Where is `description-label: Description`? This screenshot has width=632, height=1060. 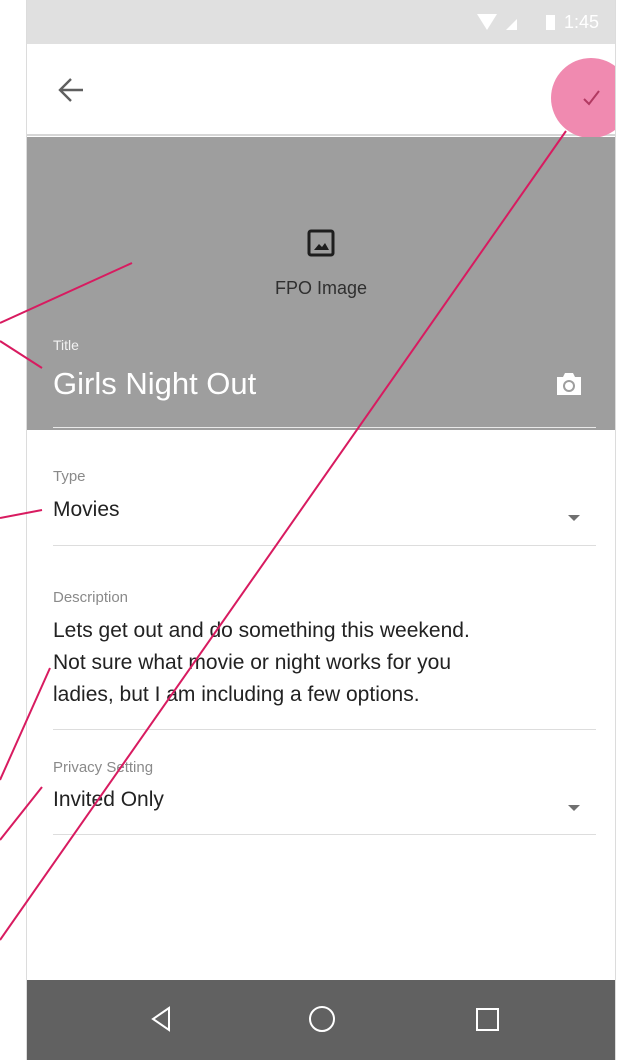
description-label: Description is located at coordinates (91, 597).